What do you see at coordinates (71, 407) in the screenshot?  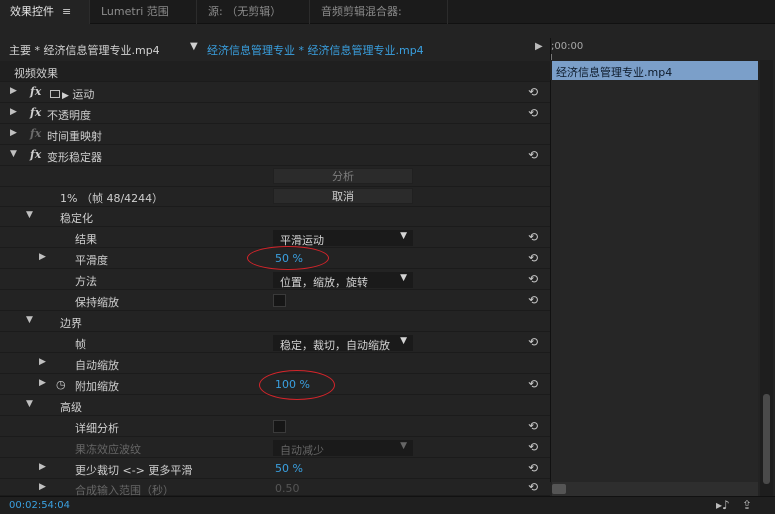 I see `advanced-label: 高级` at bounding box center [71, 407].